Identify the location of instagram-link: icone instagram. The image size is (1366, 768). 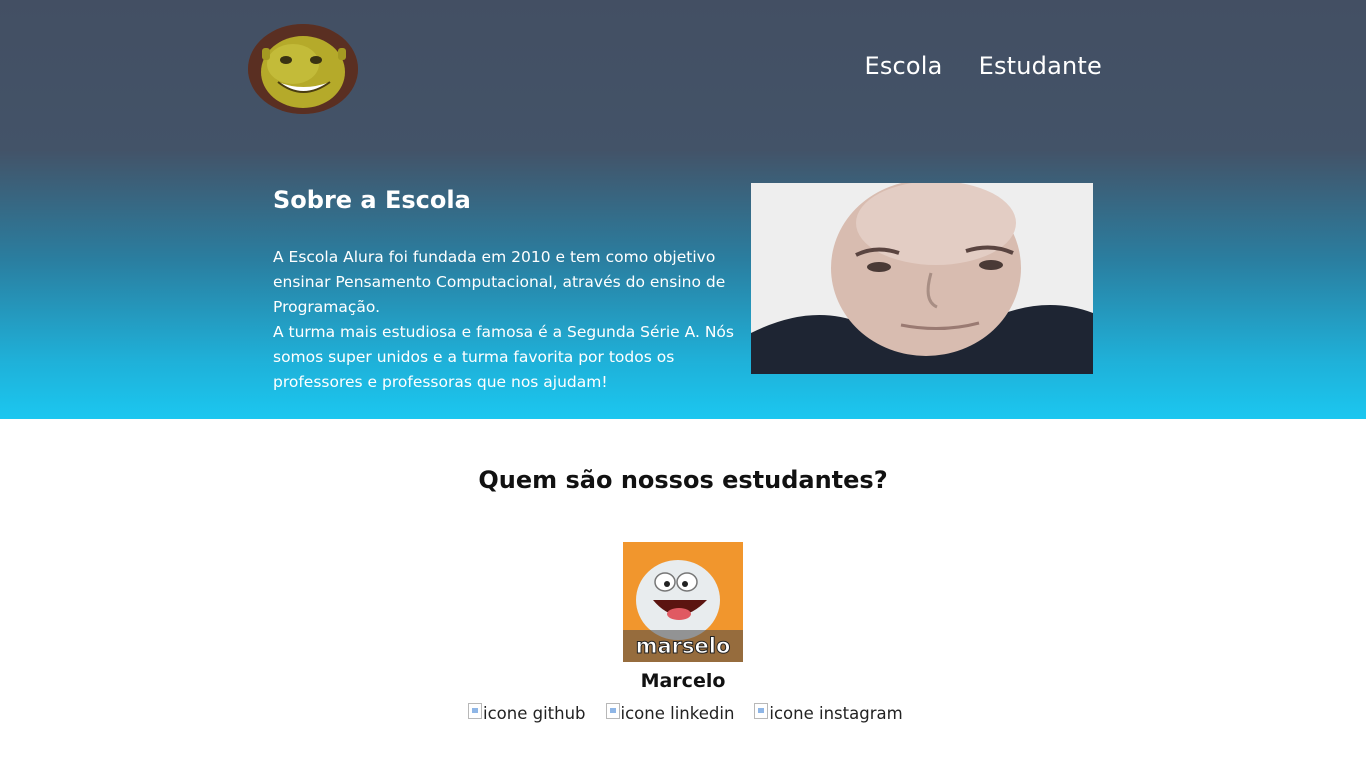
(828, 714).